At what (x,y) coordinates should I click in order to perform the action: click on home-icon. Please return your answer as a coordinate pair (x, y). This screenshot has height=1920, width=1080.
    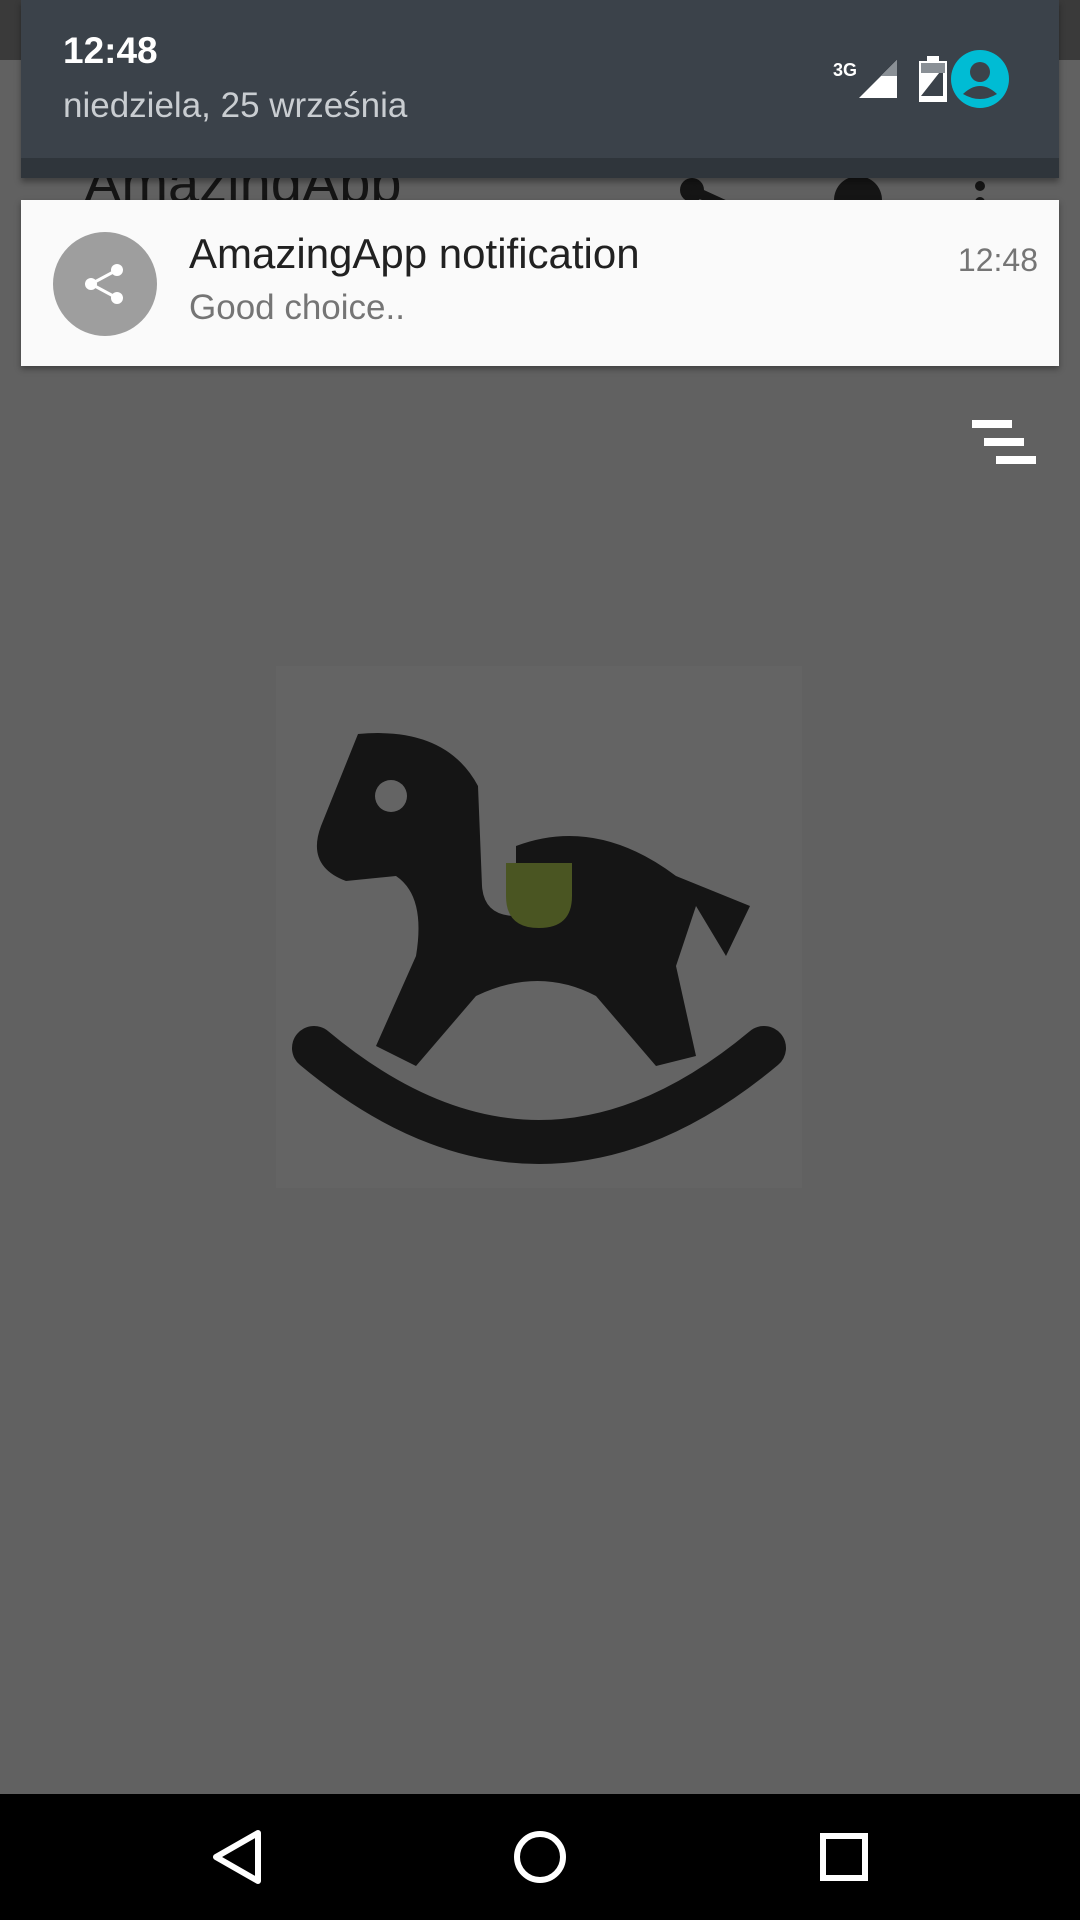
    Looking at the image, I should click on (540, 1857).